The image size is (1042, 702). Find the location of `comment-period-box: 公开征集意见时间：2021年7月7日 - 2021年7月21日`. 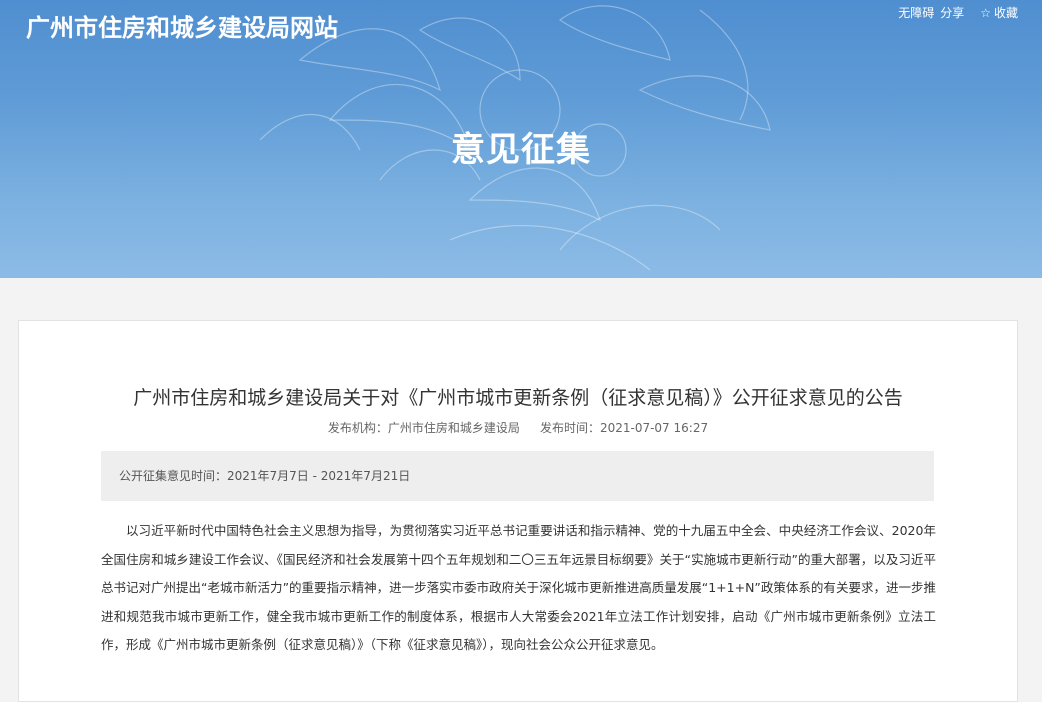

comment-period-box: 公开征集意见时间：2021年7月7日 - 2021年7月21日 is located at coordinates (517, 476).